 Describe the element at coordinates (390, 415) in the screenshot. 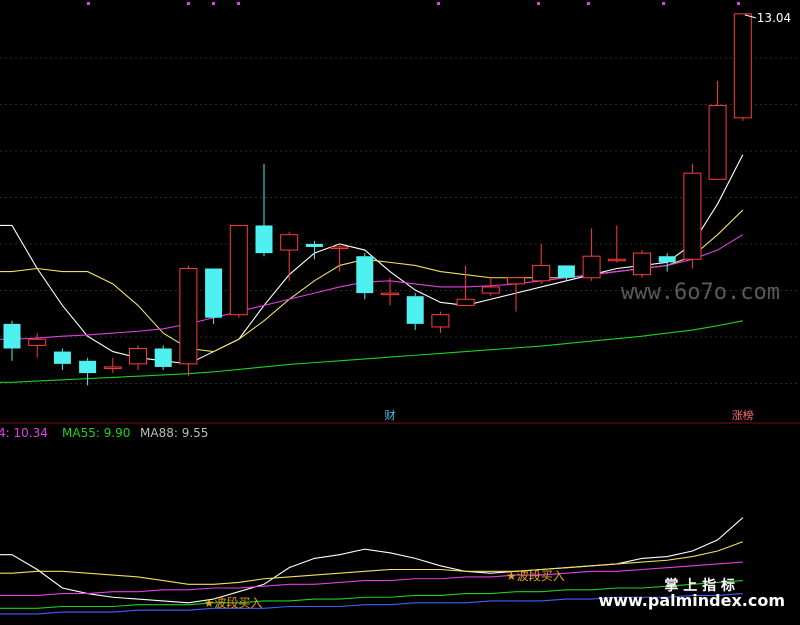

I see `event-label: 财` at that location.